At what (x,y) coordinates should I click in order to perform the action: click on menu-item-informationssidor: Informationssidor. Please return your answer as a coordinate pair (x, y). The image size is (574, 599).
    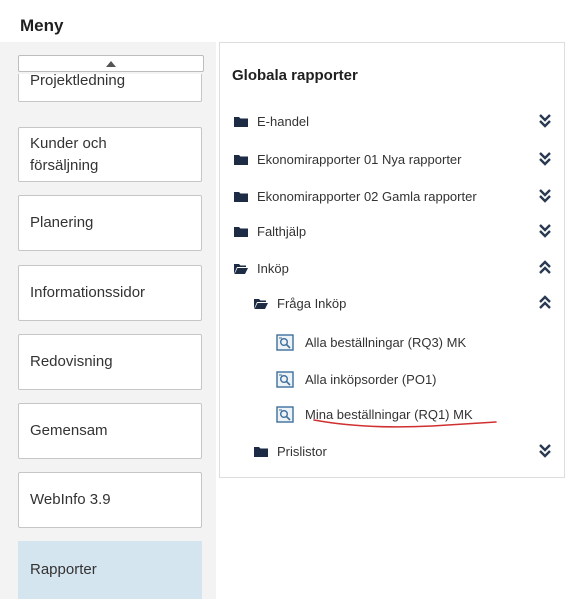
    Looking at the image, I should click on (110, 293).